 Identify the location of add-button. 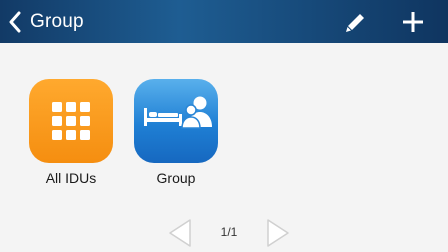
(413, 22).